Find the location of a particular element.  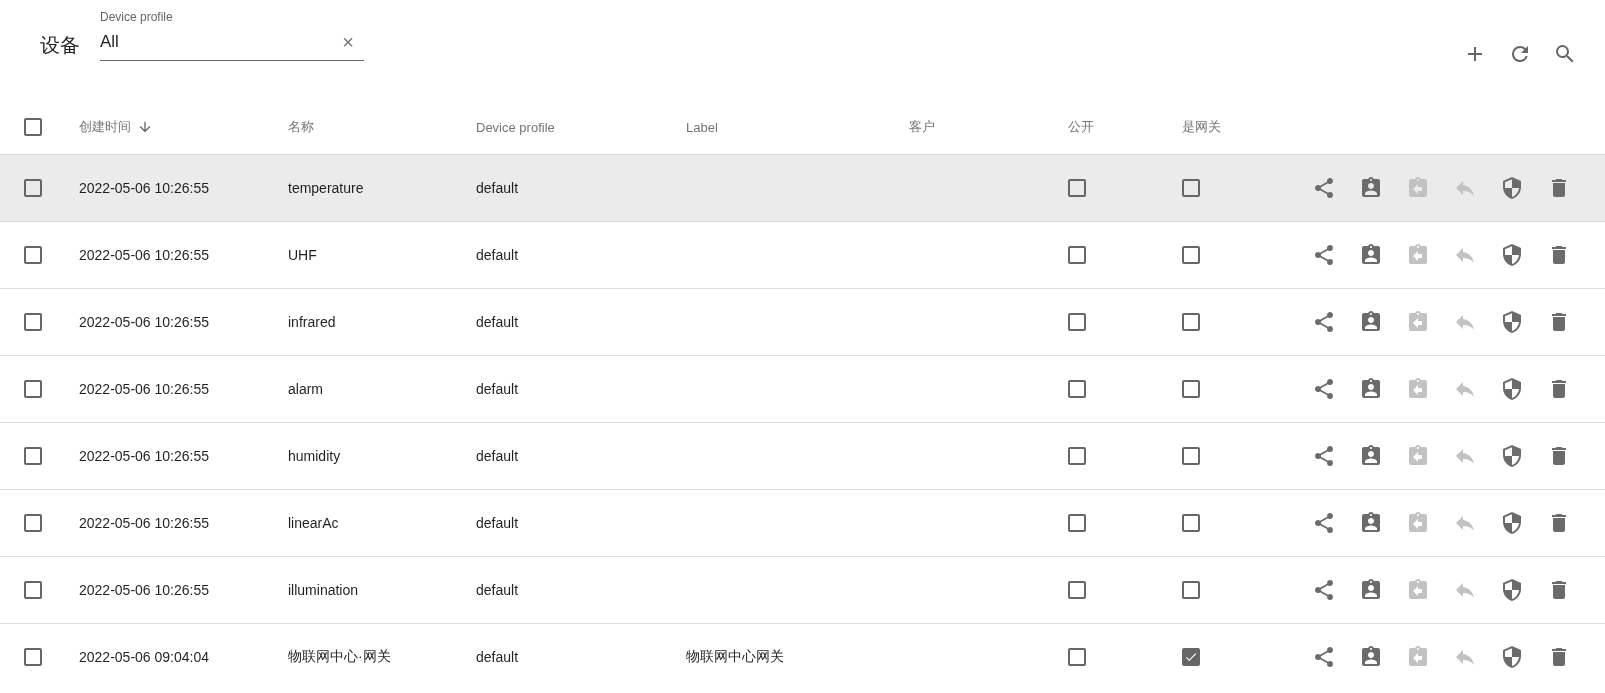

check-icon is located at coordinates (1191, 657).